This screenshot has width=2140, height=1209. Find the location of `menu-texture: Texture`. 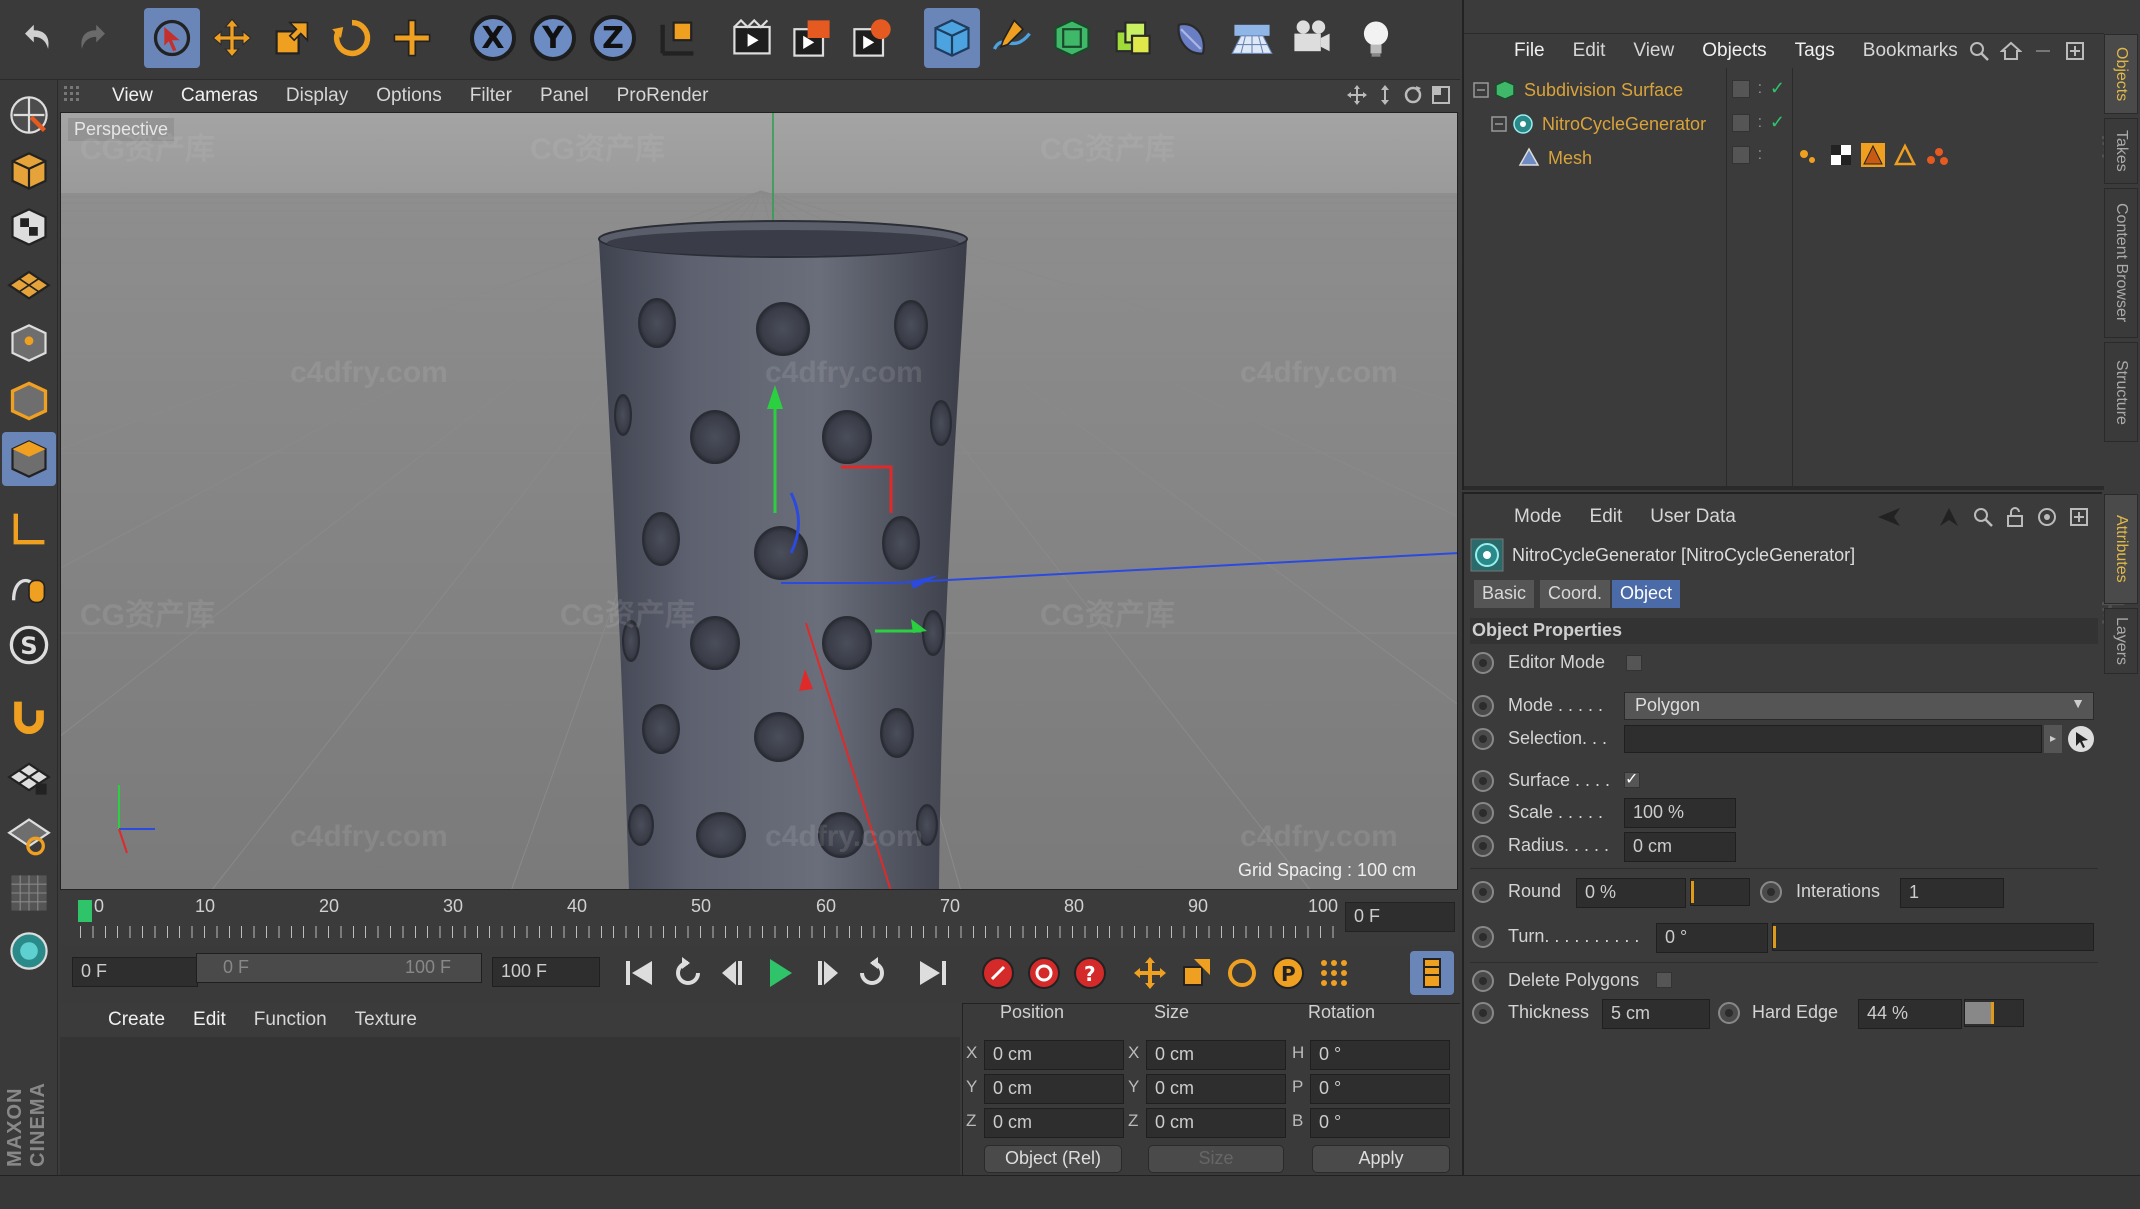

menu-texture: Texture is located at coordinates (386, 1020).